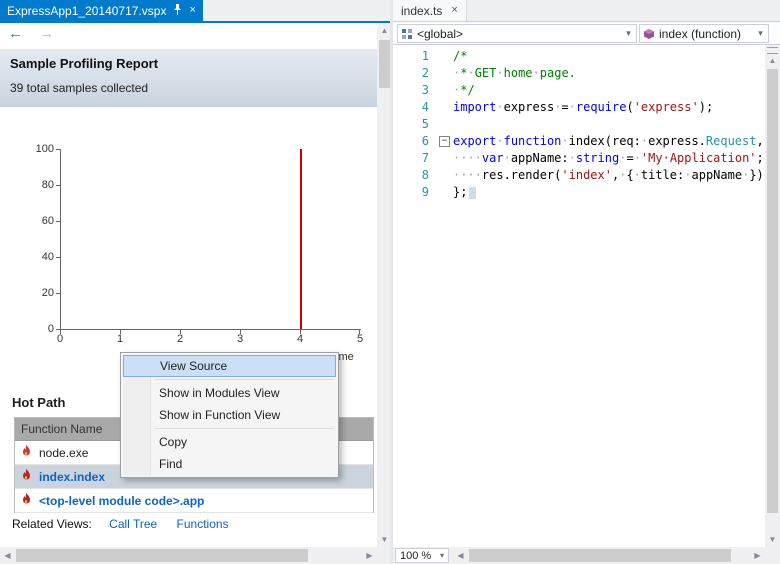  I want to click on x-tick-label: 0, so click(60, 339).